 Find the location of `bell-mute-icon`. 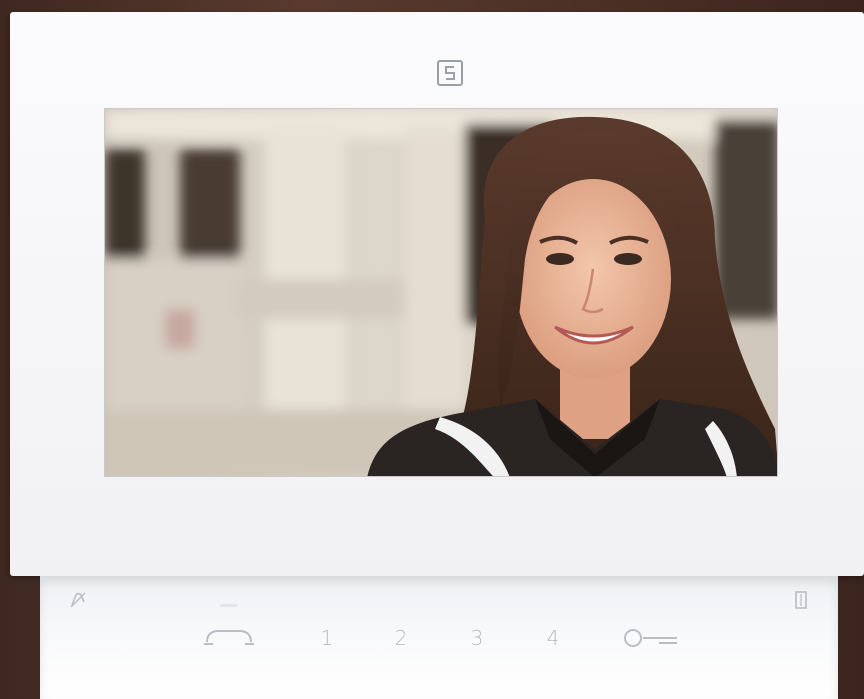

bell-mute-icon is located at coordinates (78, 600).